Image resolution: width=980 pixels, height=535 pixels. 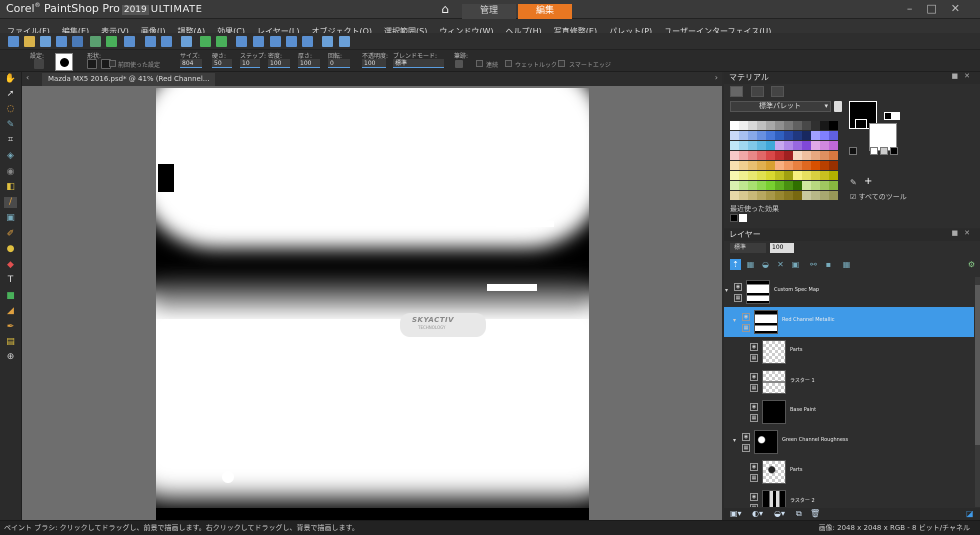 What do you see at coordinates (445, 9) in the screenshot?
I see `home-icon: ⌂` at bounding box center [445, 9].